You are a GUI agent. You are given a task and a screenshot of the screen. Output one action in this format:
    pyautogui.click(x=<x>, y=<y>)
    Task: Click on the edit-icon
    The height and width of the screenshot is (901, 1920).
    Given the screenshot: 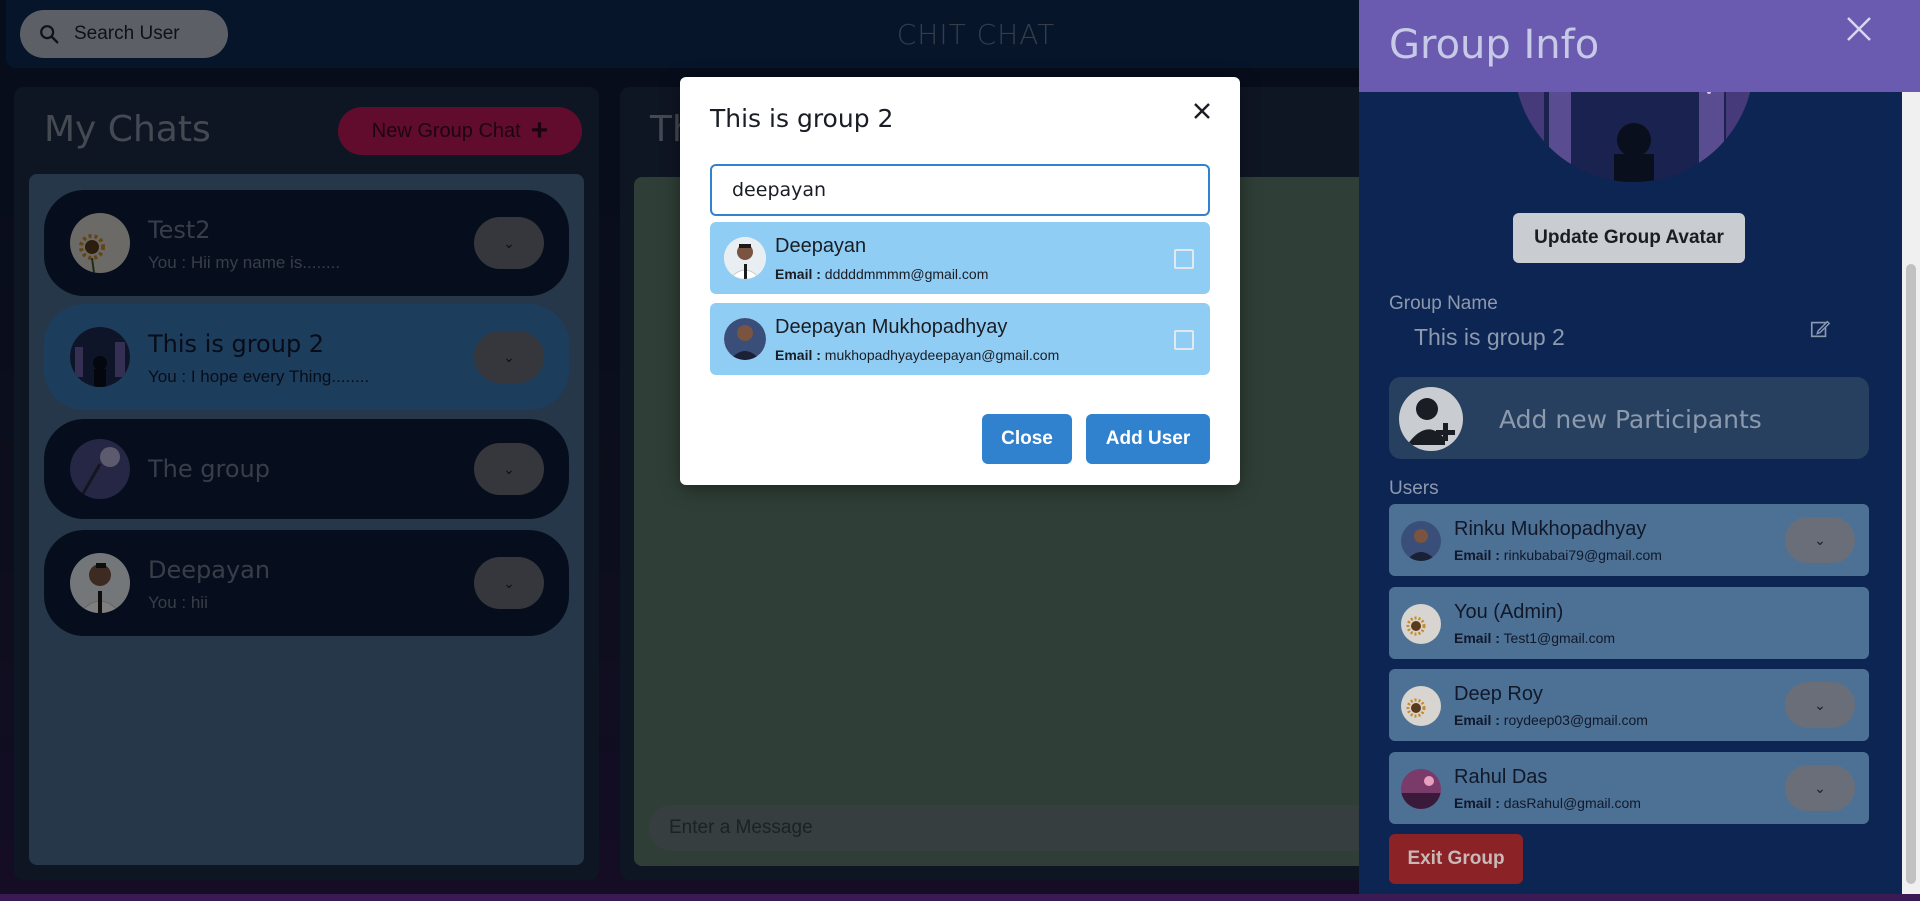 What is the action you would take?
    pyautogui.click(x=1820, y=329)
    